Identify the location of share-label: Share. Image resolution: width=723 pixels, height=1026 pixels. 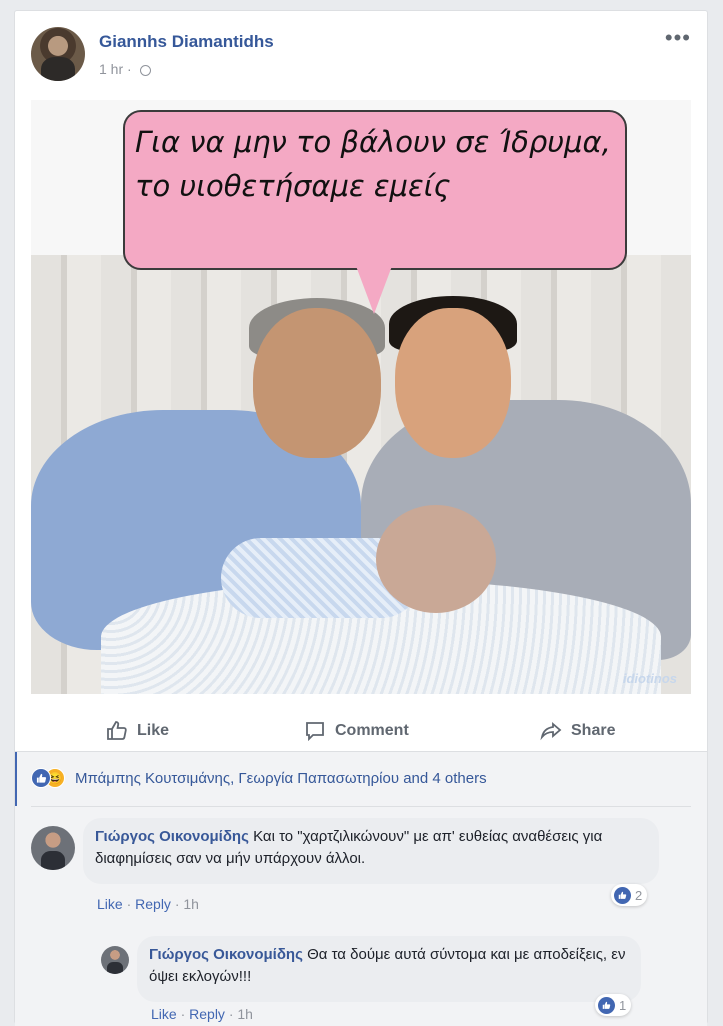
(593, 730).